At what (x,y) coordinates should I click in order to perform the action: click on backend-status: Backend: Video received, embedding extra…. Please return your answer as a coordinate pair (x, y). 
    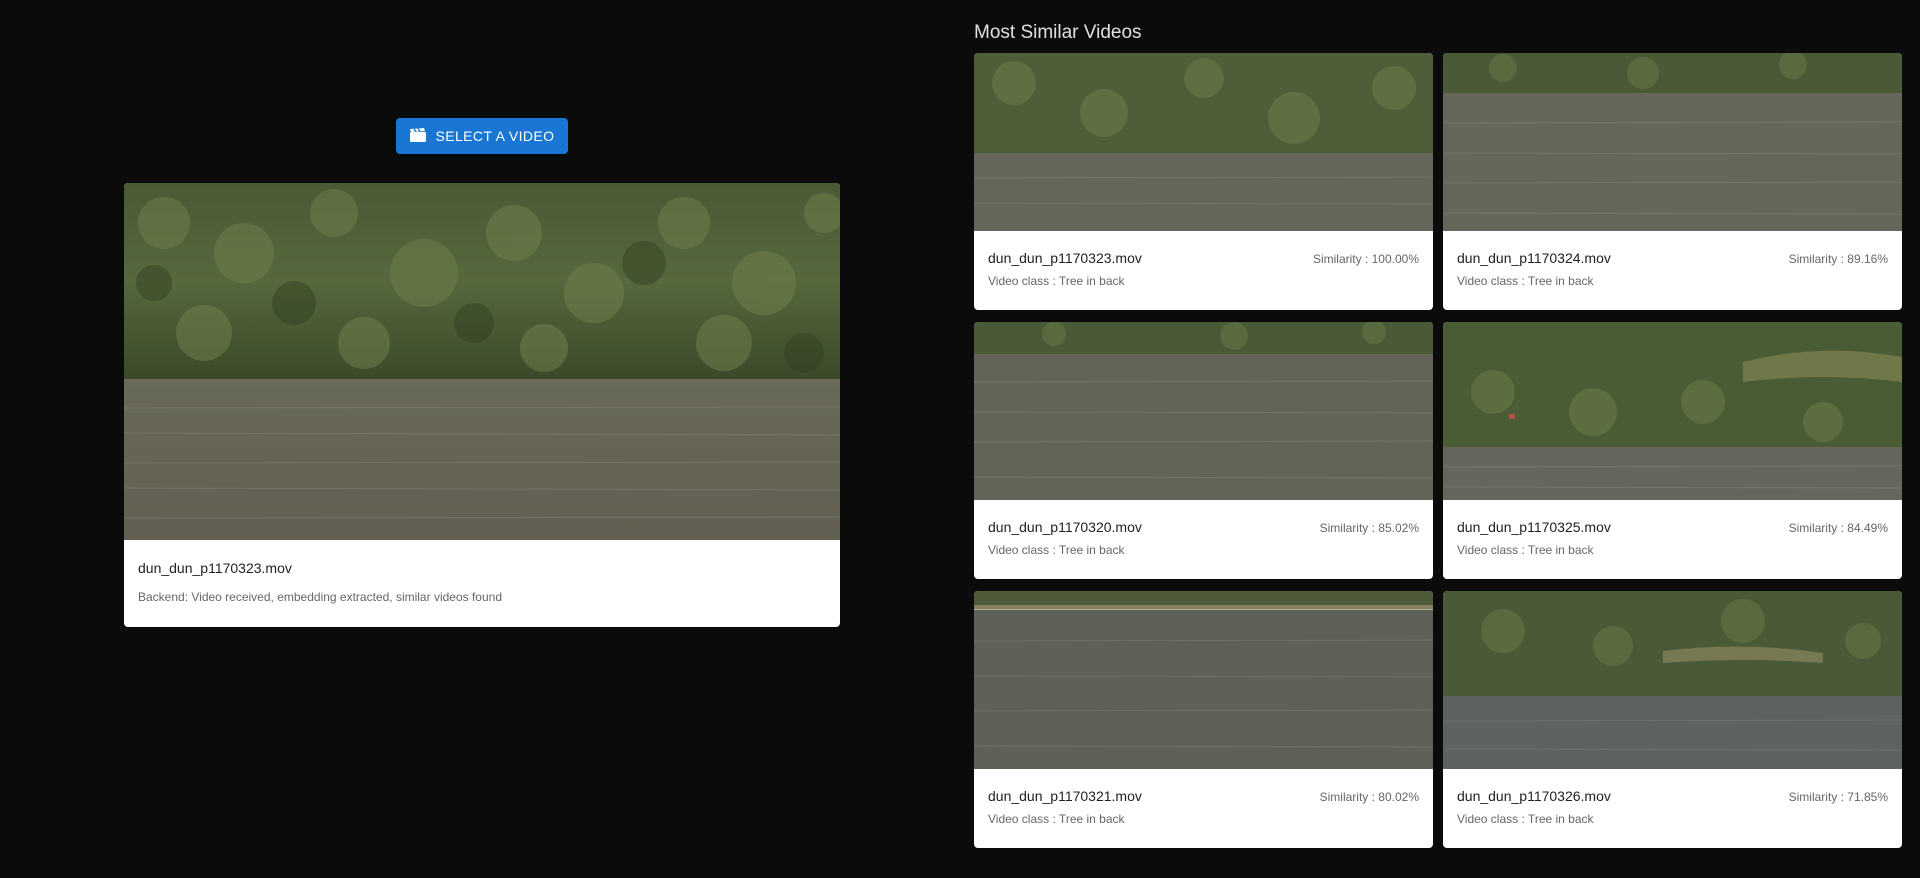
    Looking at the image, I should click on (320, 597).